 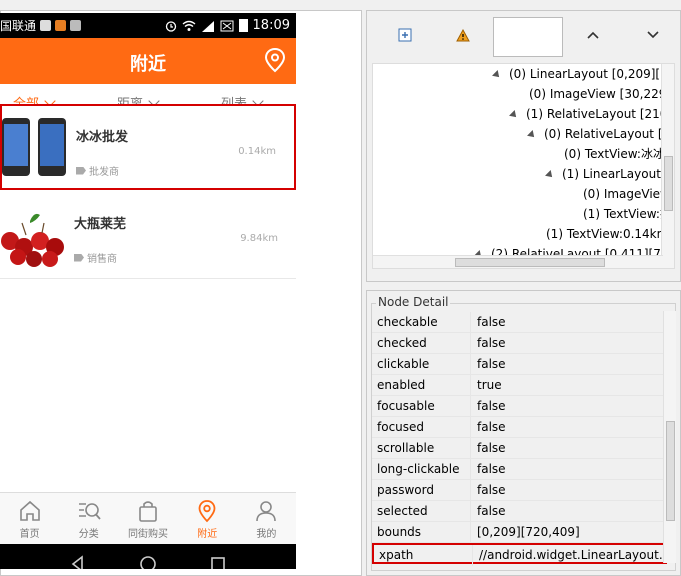 What do you see at coordinates (148, 236) in the screenshot?
I see `list-item: 大瓶莱芜 9.84km 销售商` at bounding box center [148, 236].